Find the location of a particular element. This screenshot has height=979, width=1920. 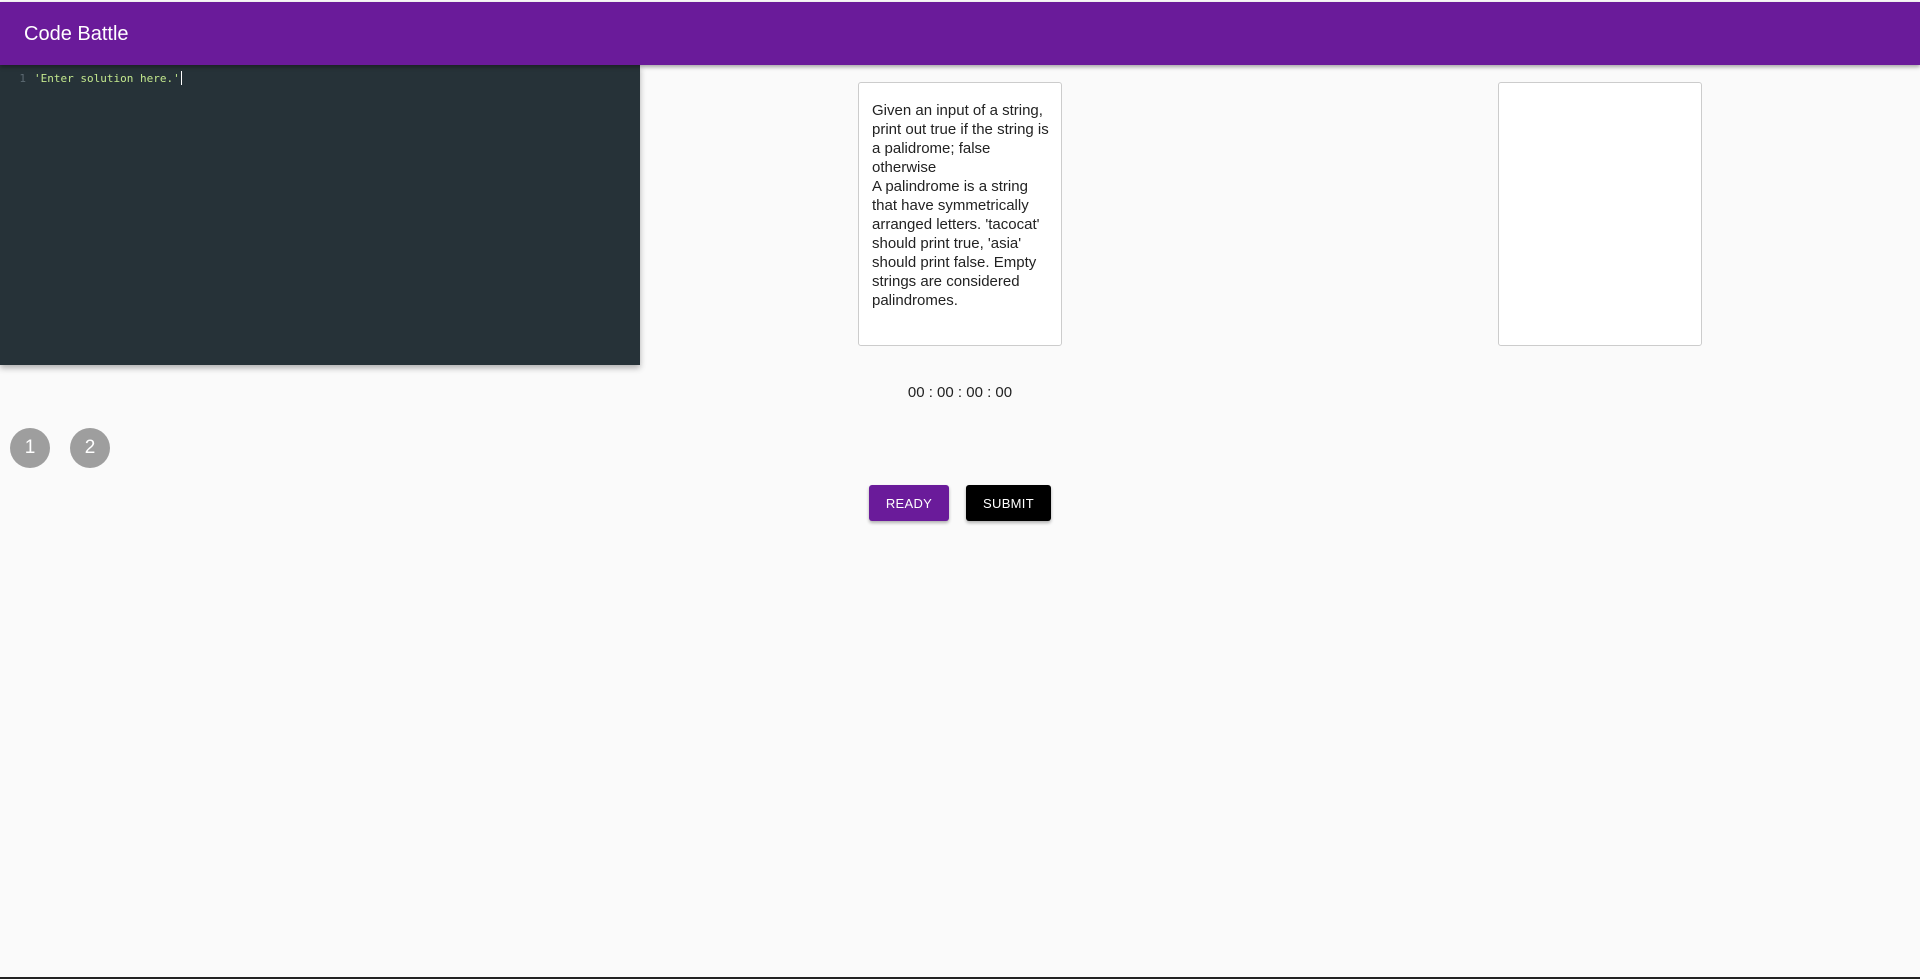

player-avatar-2: 2 is located at coordinates (90, 448).